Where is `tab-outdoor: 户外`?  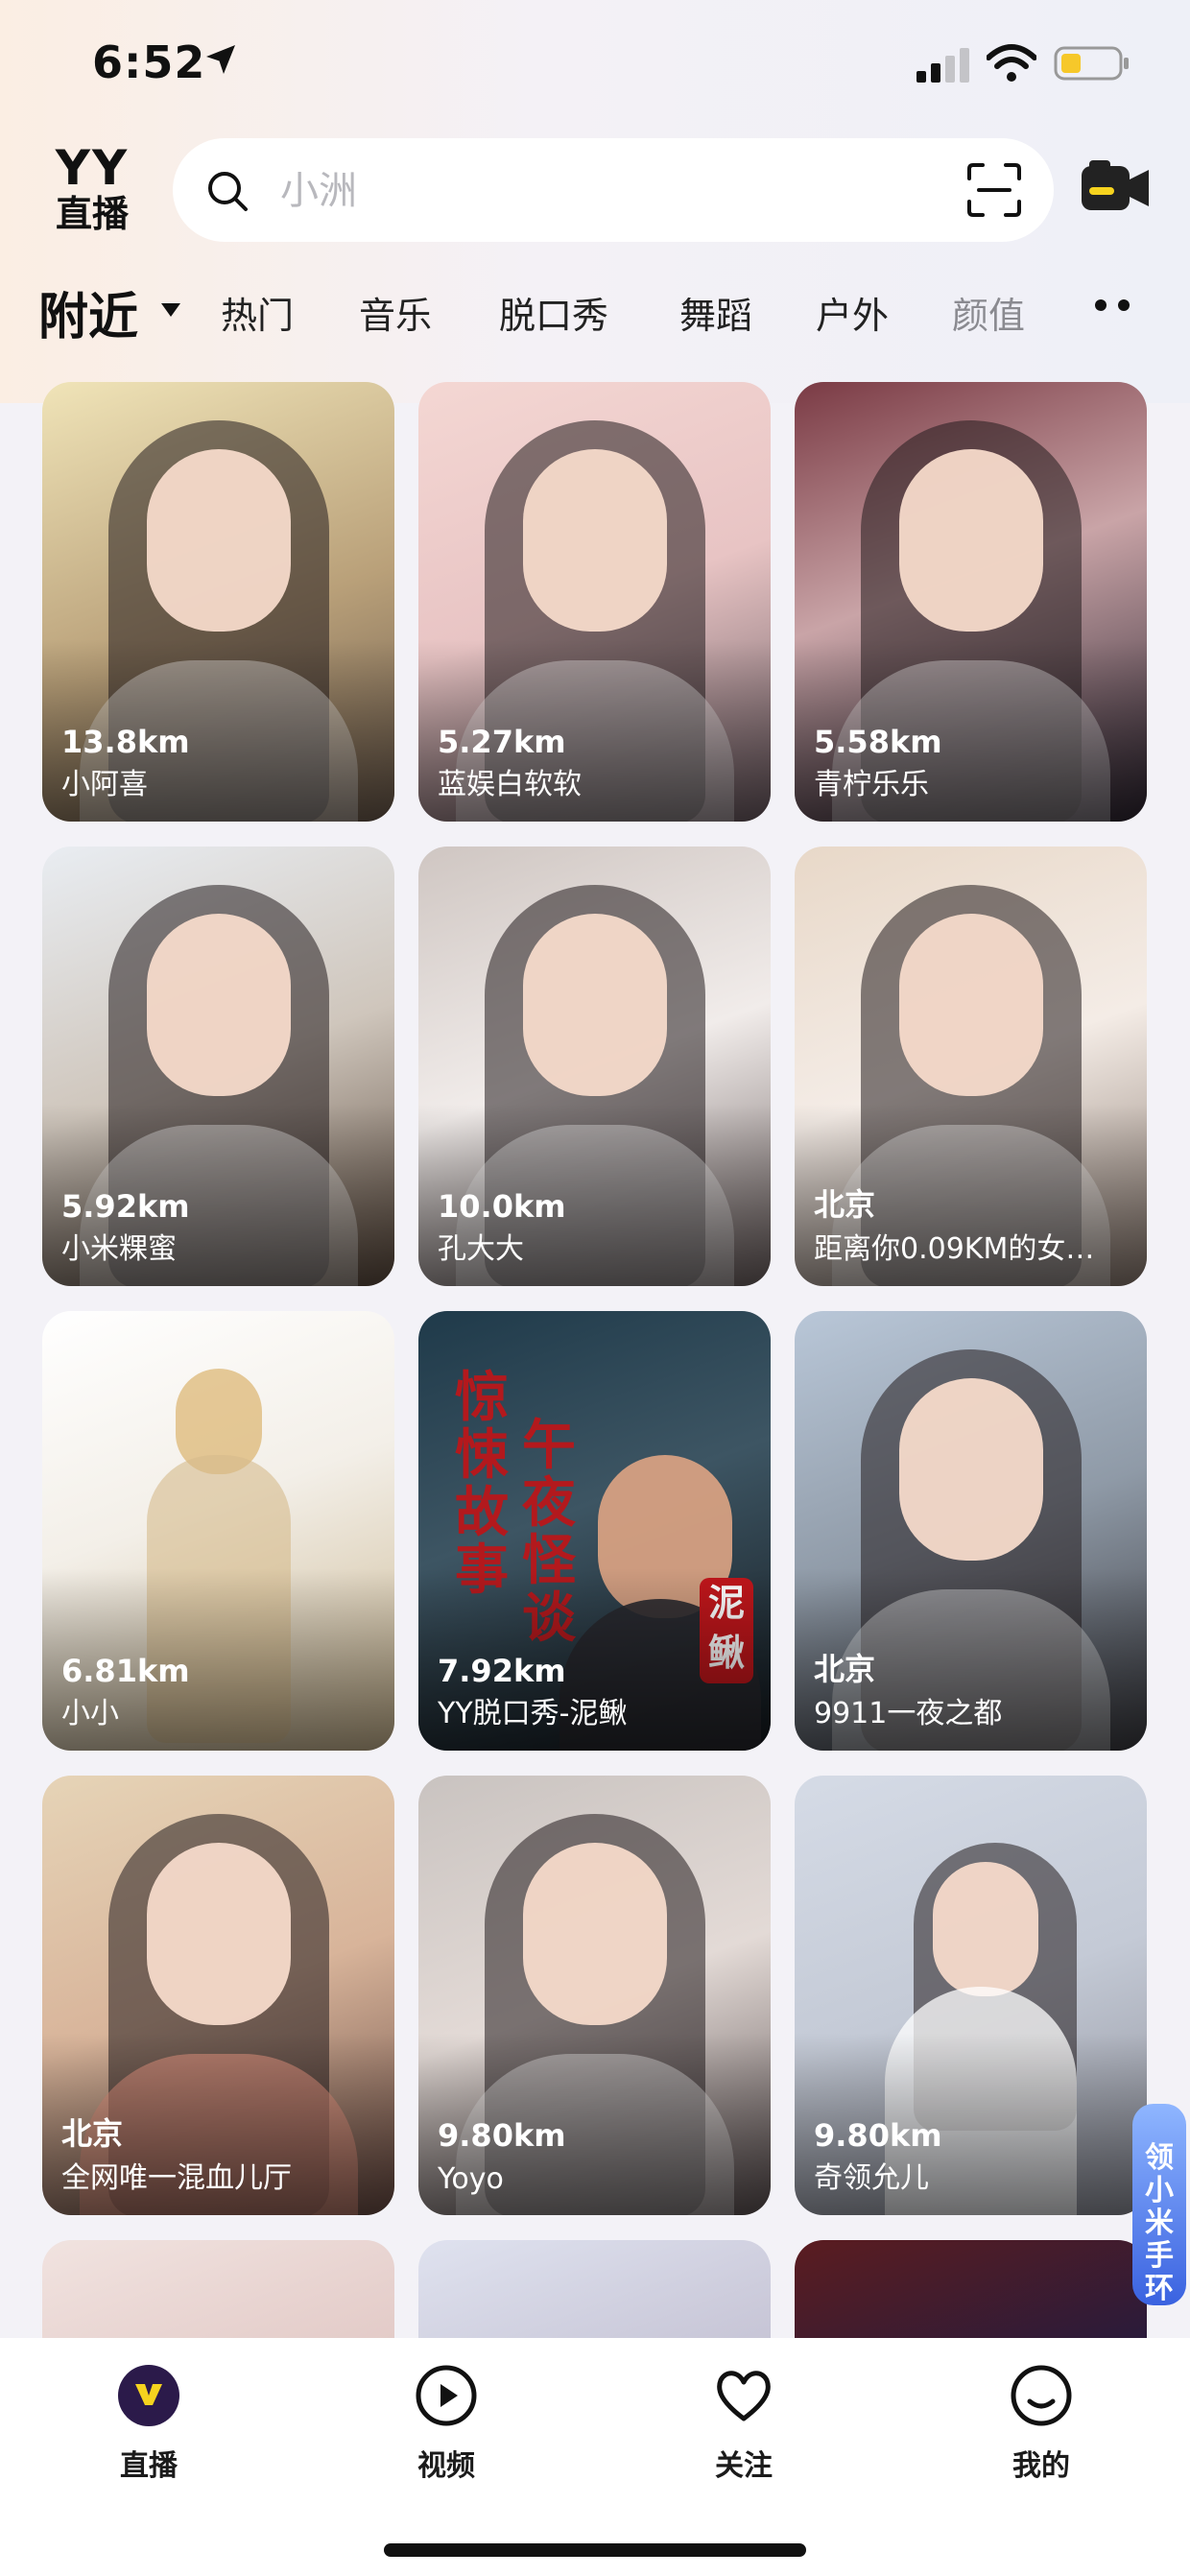
tab-outdoor: 户外 is located at coordinates (853, 312).